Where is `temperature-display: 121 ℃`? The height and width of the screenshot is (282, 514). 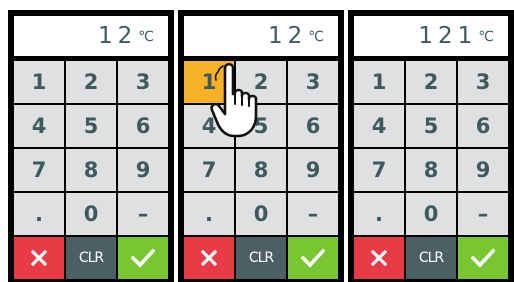
temperature-display: 121 ℃ is located at coordinates (431, 36).